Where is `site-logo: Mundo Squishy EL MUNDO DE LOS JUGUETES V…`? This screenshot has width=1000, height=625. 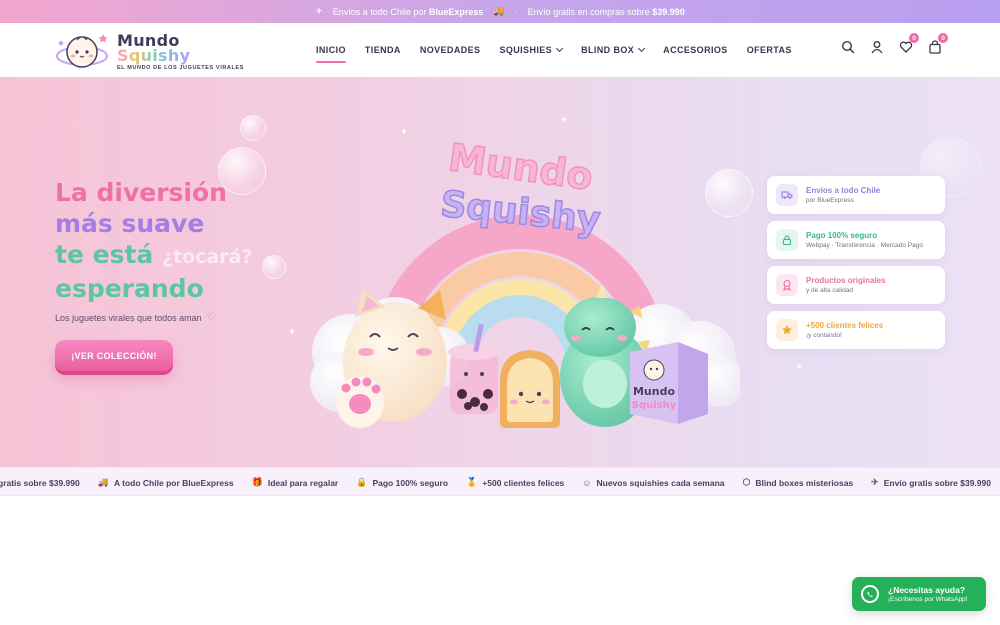
site-logo: Mundo Squishy EL MUNDO DE LOS JUGUETES V… is located at coordinates (150, 50).